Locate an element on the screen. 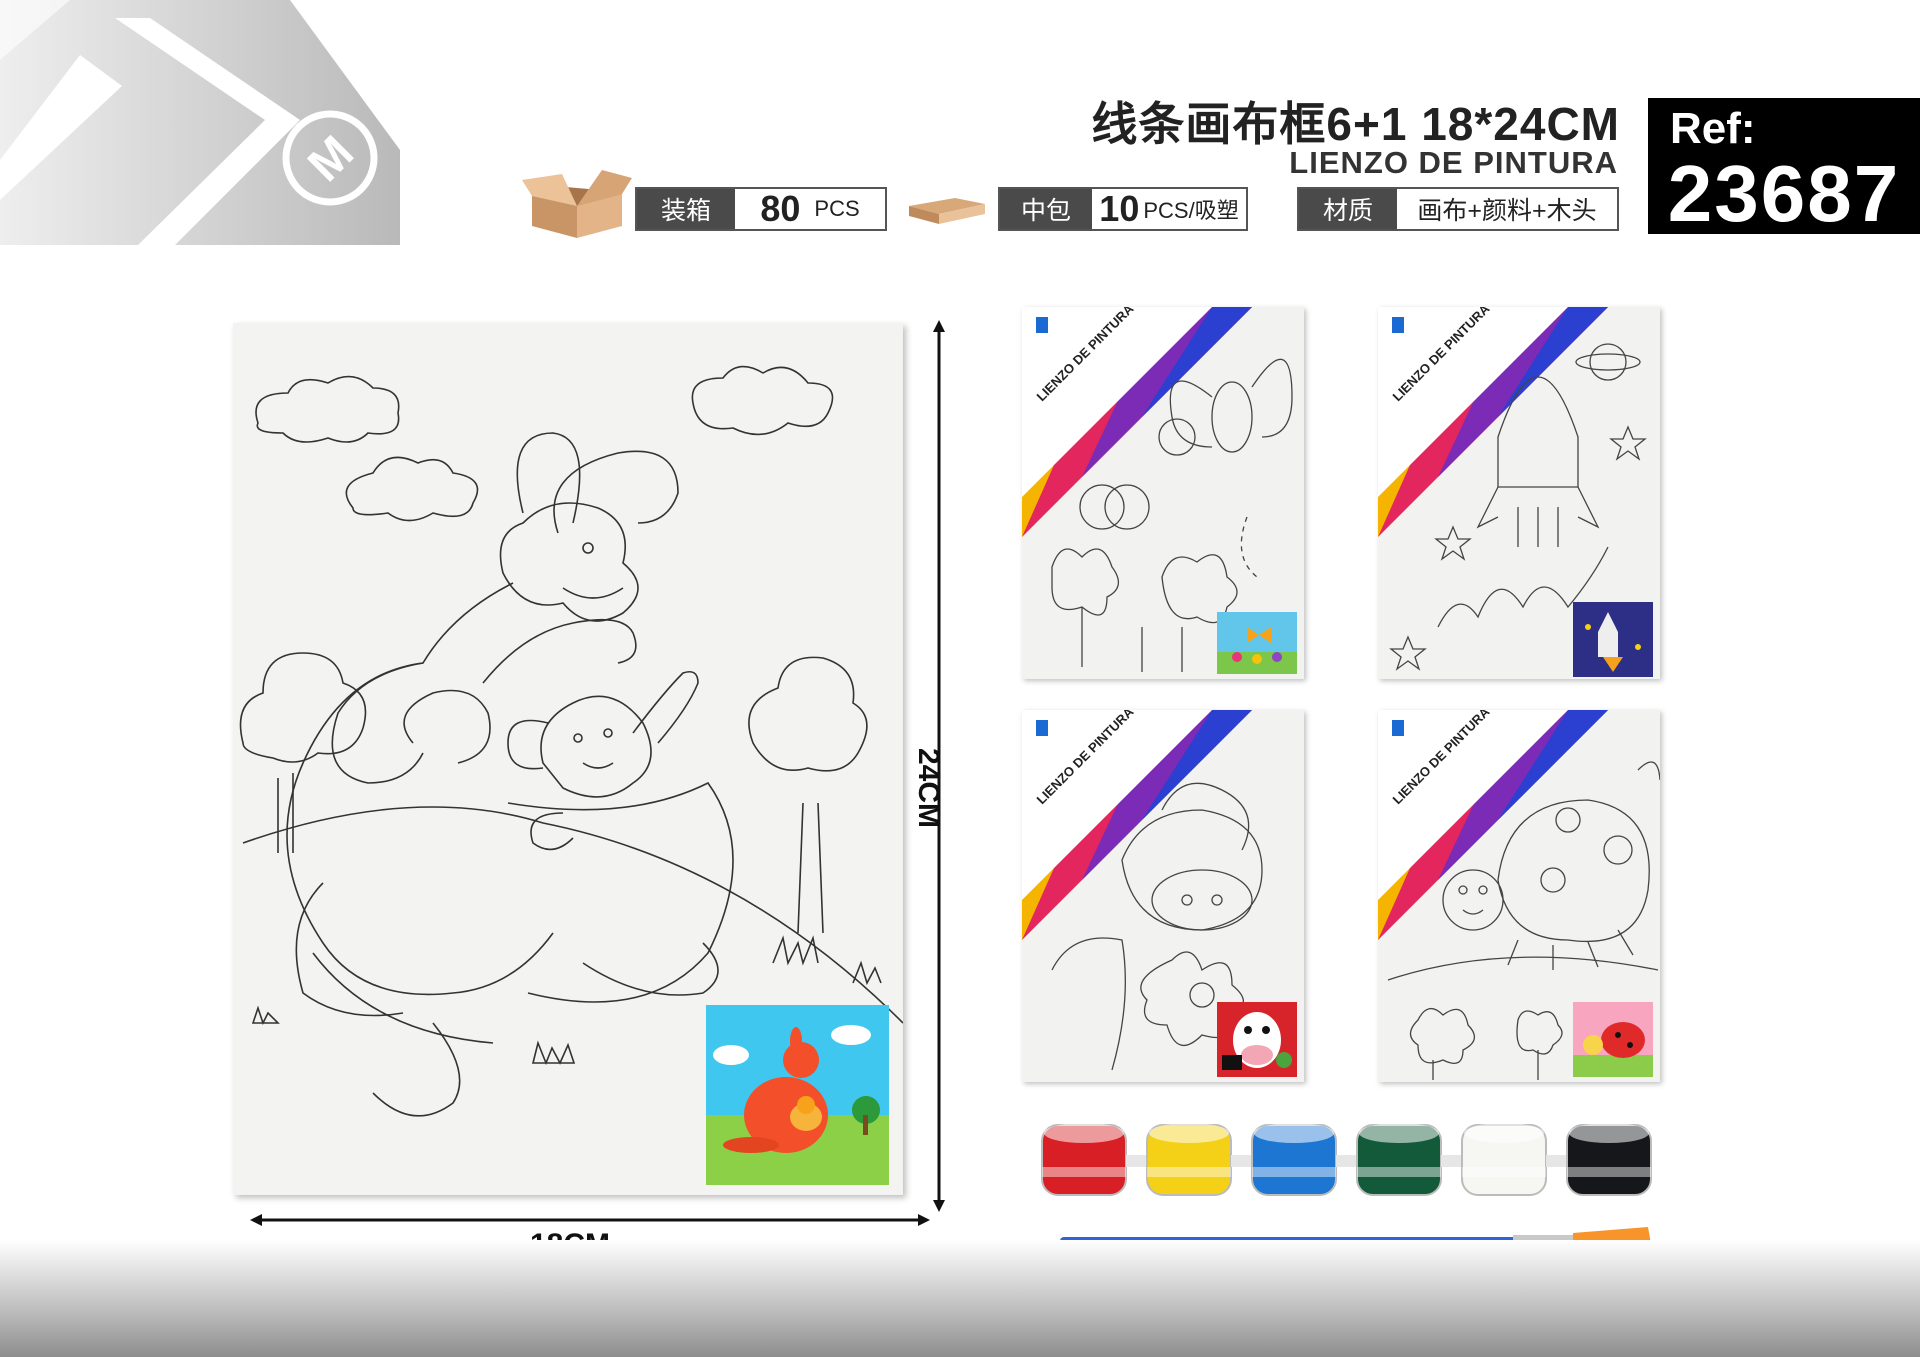 This screenshot has height=1357, width=1920. bottom-gradient-band is located at coordinates (960, 1298).